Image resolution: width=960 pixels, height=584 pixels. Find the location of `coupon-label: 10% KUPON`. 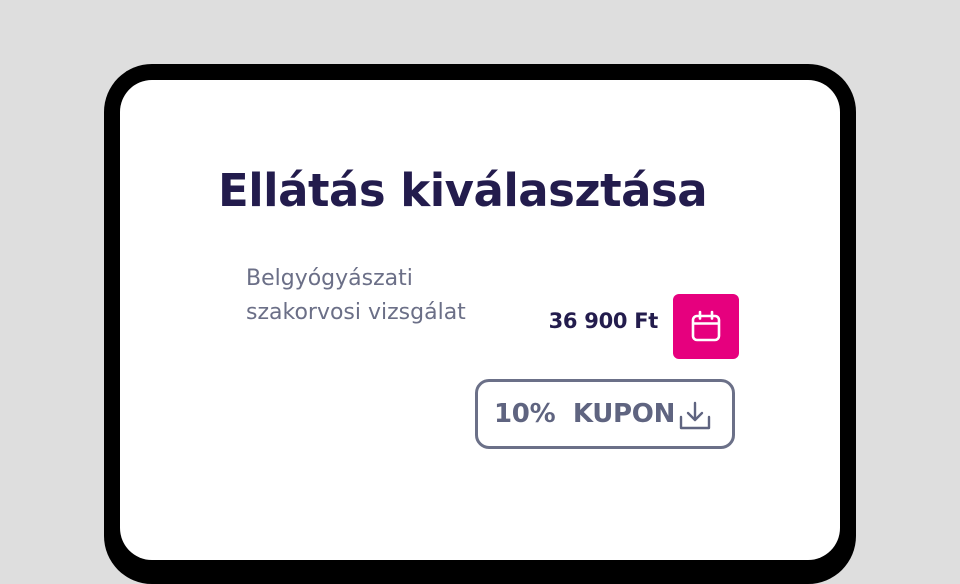

coupon-label: 10% KUPON is located at coordinates (585, 414).